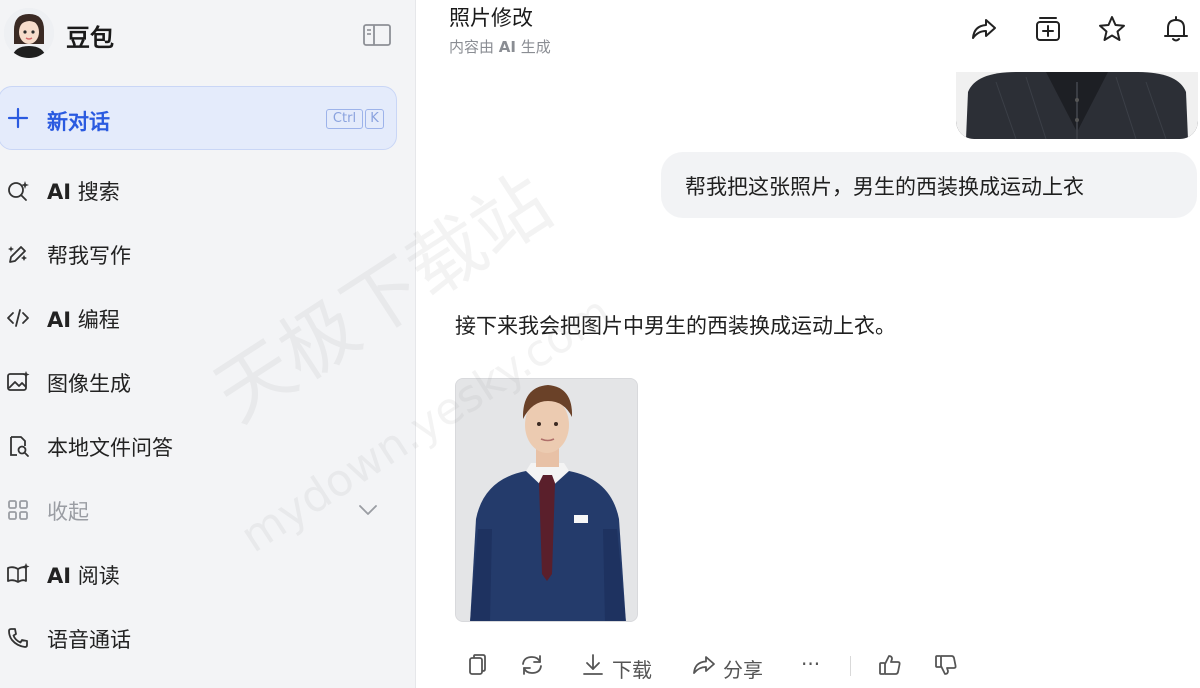 This screenshot has width=1200, height=688. I want to click on page-title: 照片修改, so click(491, 18).